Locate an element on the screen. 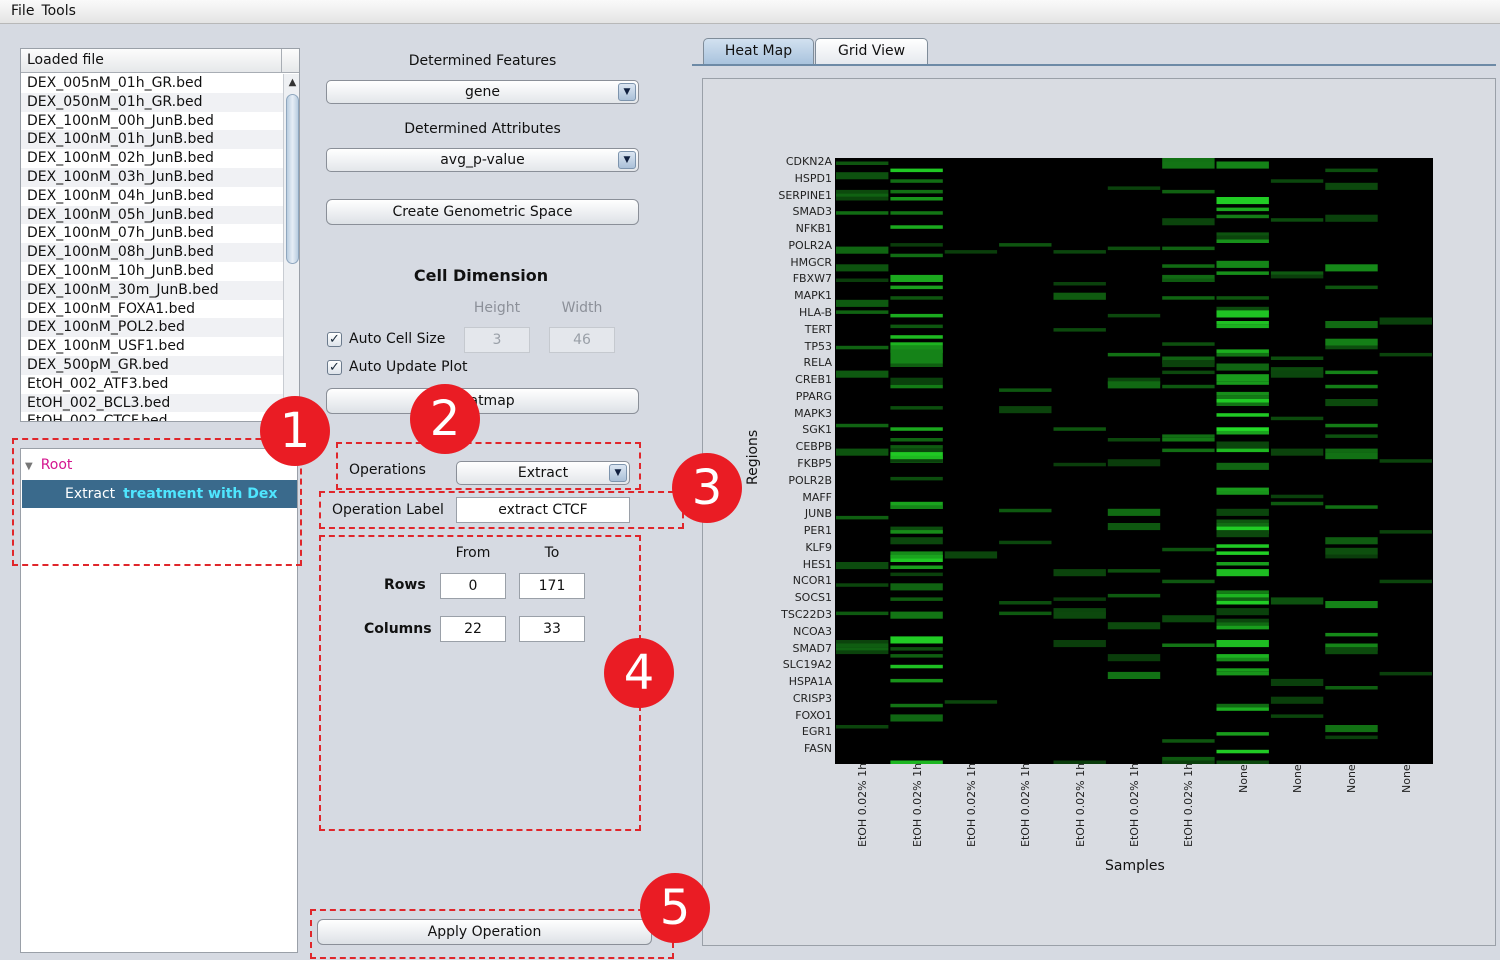 The image size is (1500, 960). file-list-item: DEX_100nM_04h_JunB.bed is located at coordinates (152, 196).